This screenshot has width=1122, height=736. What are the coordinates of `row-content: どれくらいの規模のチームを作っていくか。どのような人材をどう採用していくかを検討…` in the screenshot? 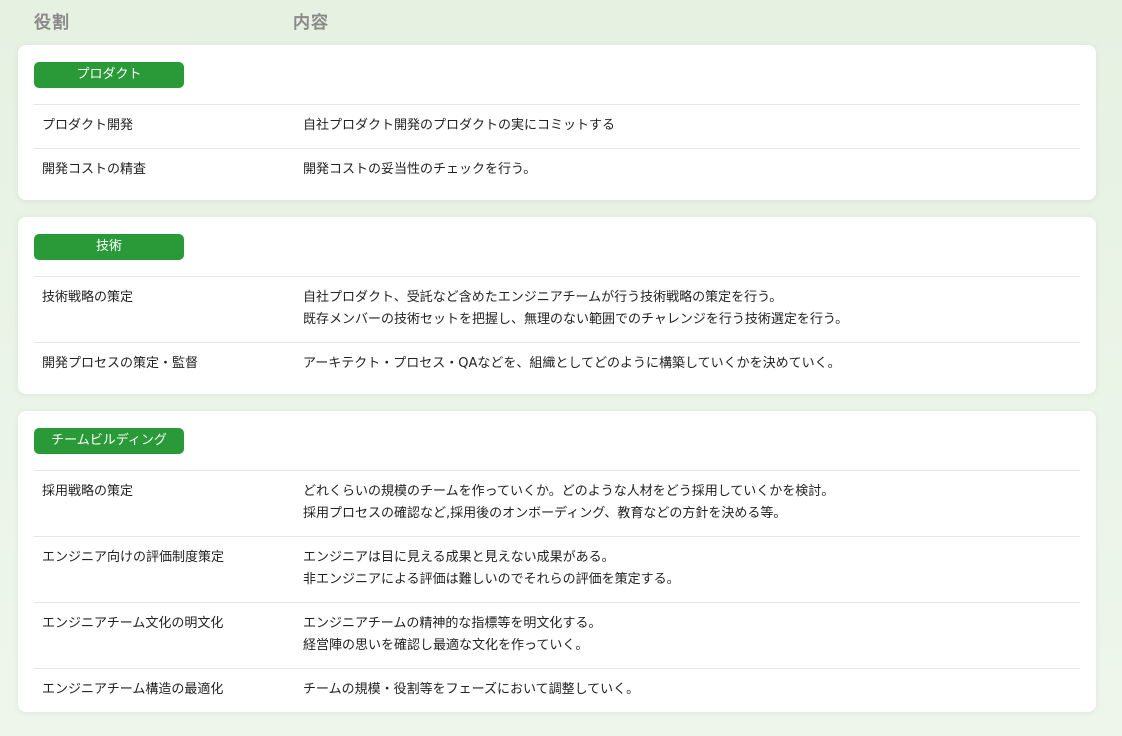 It's located at (691, 503).